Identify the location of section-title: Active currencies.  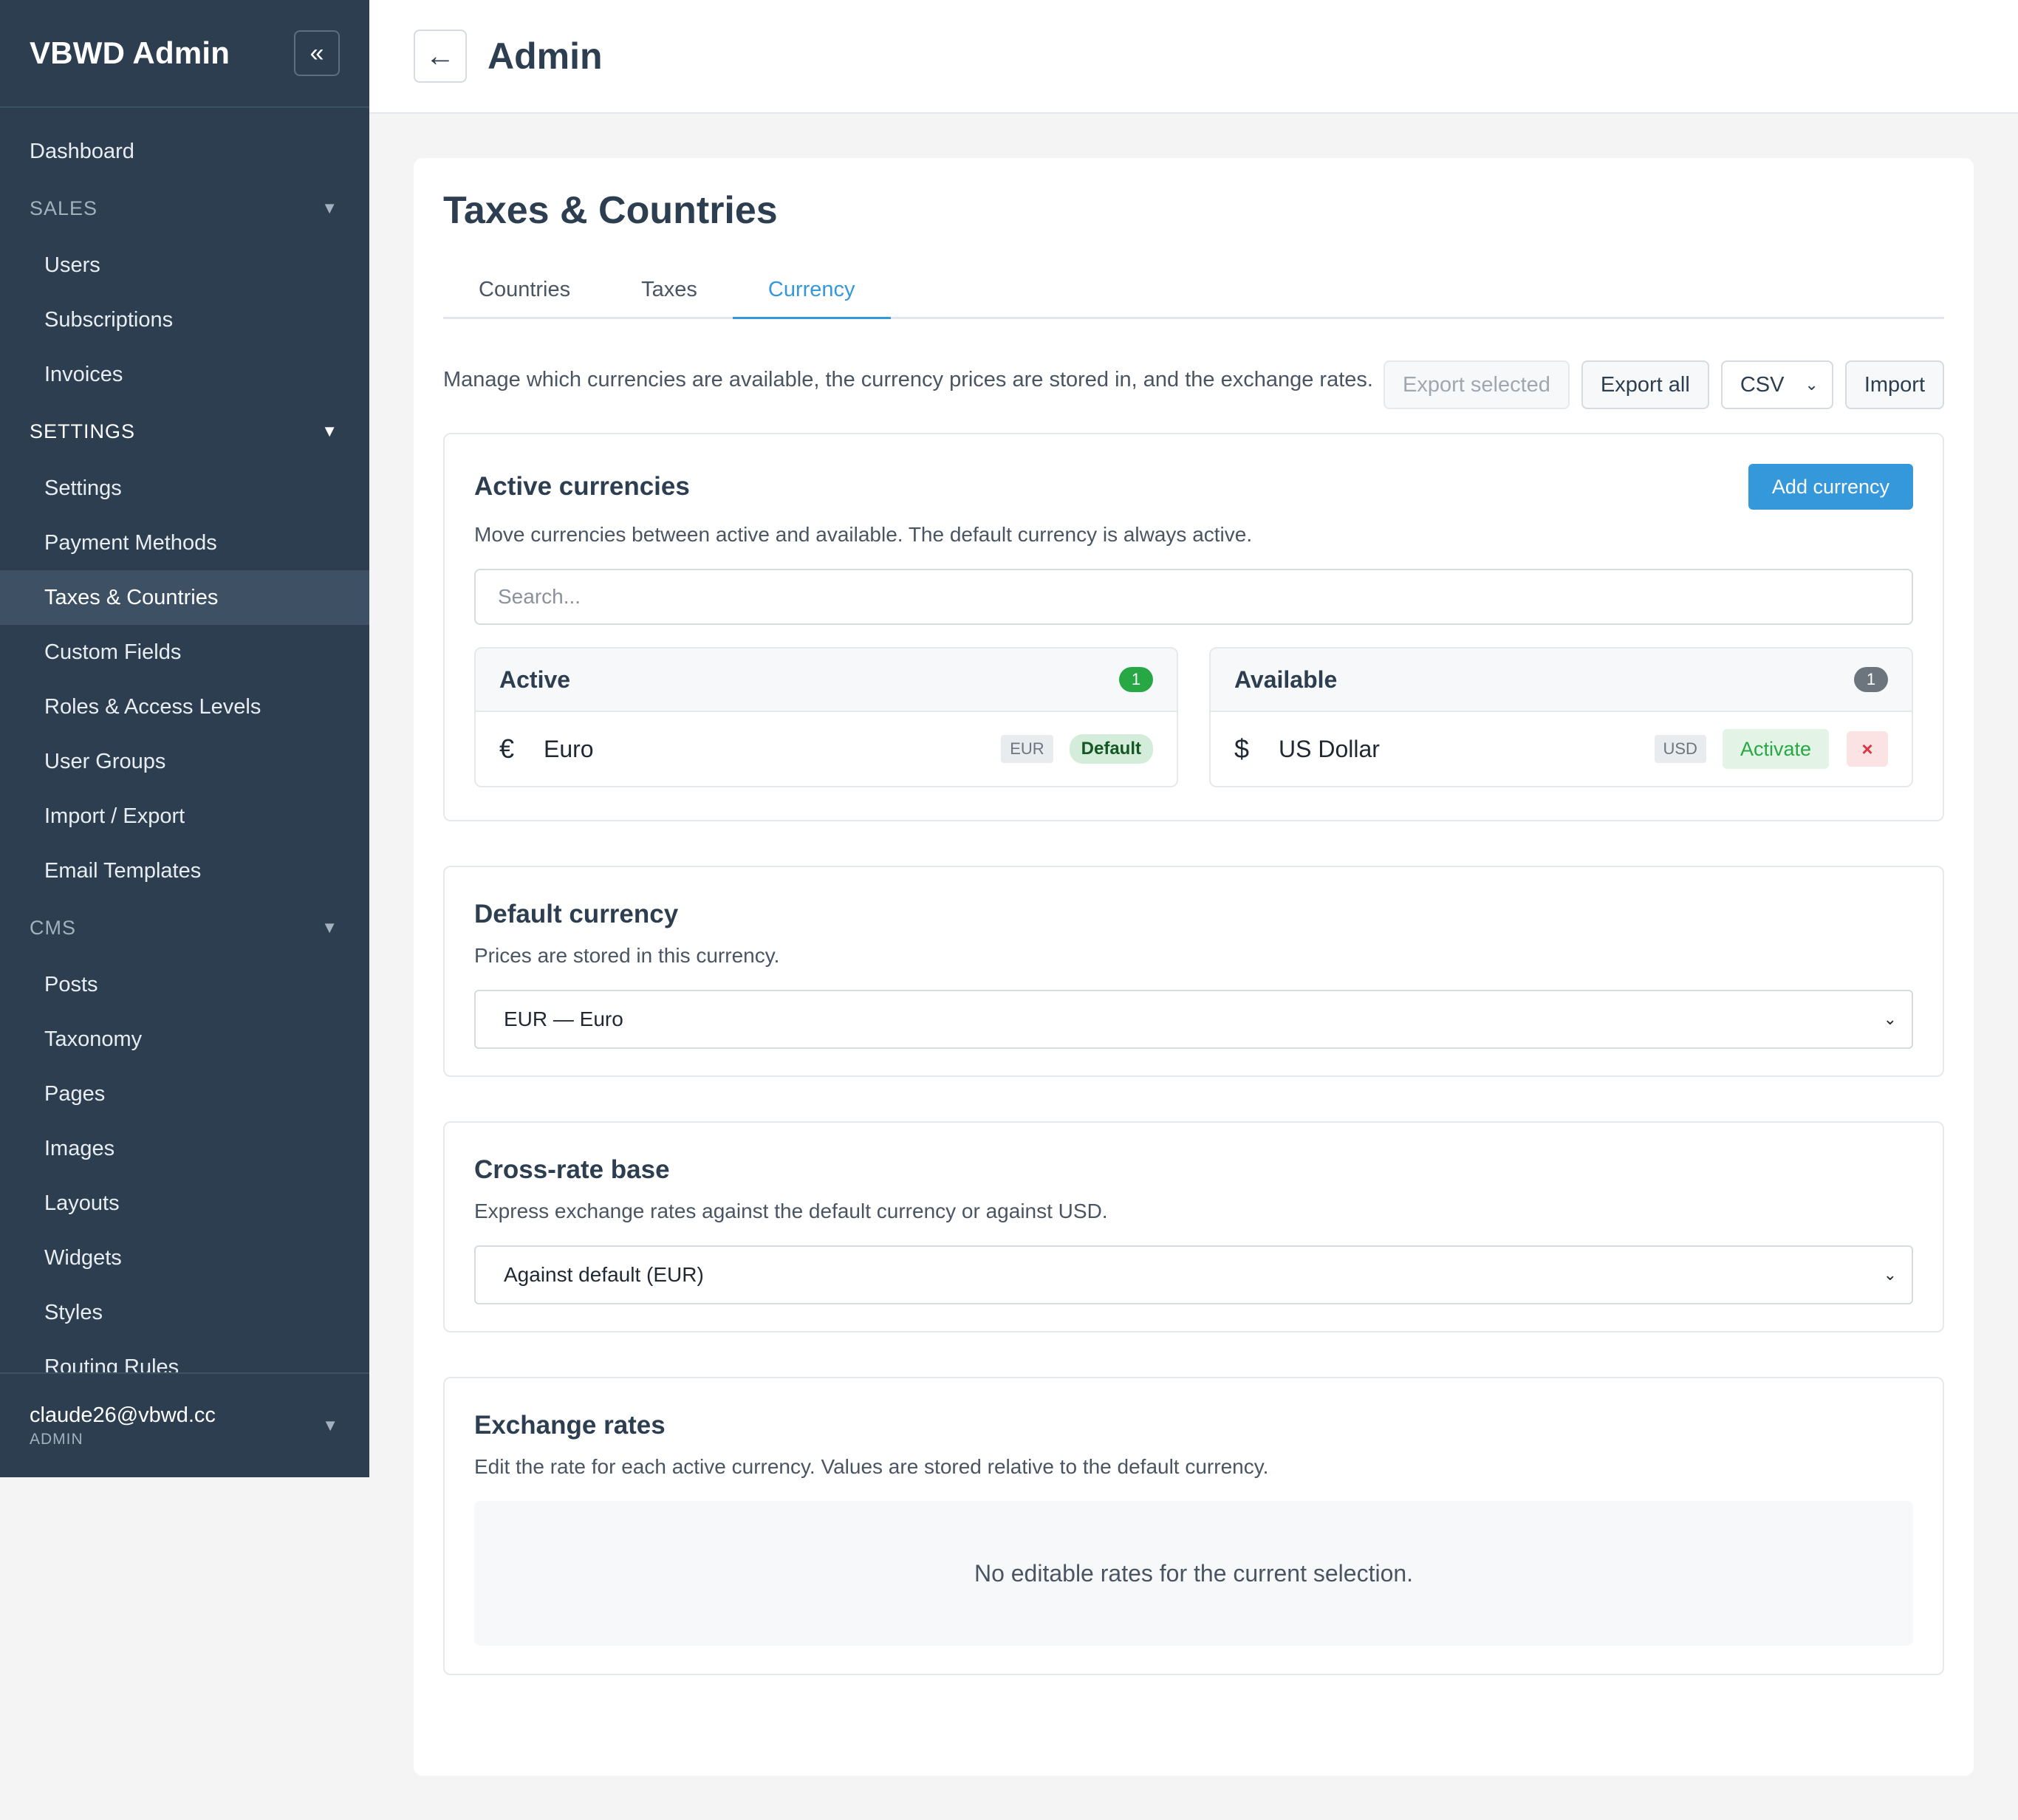
(582, 487).